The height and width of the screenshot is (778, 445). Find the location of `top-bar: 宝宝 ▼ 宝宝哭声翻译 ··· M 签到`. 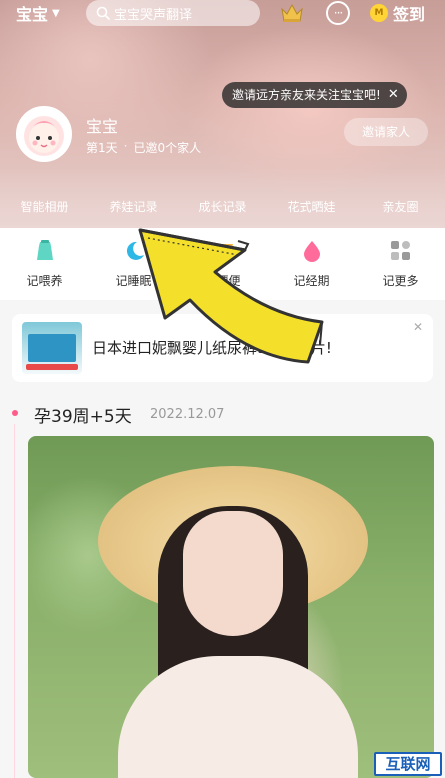

top-bar: 宝宝 ▼ 宝宝哭声翻译 ··· M 签到 is located at coordinates (222, 14).